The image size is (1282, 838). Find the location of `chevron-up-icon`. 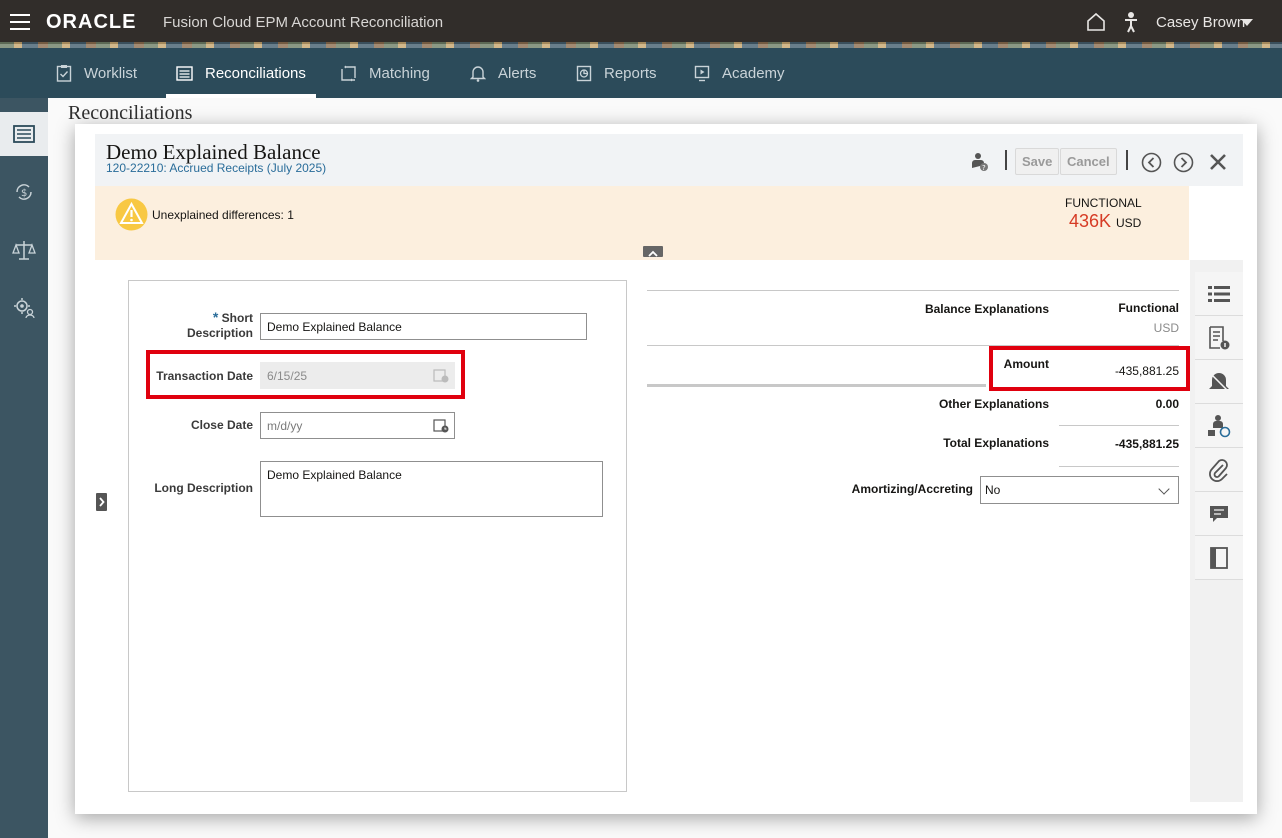

chevron-up-icon is located at coordinates (653, 253).